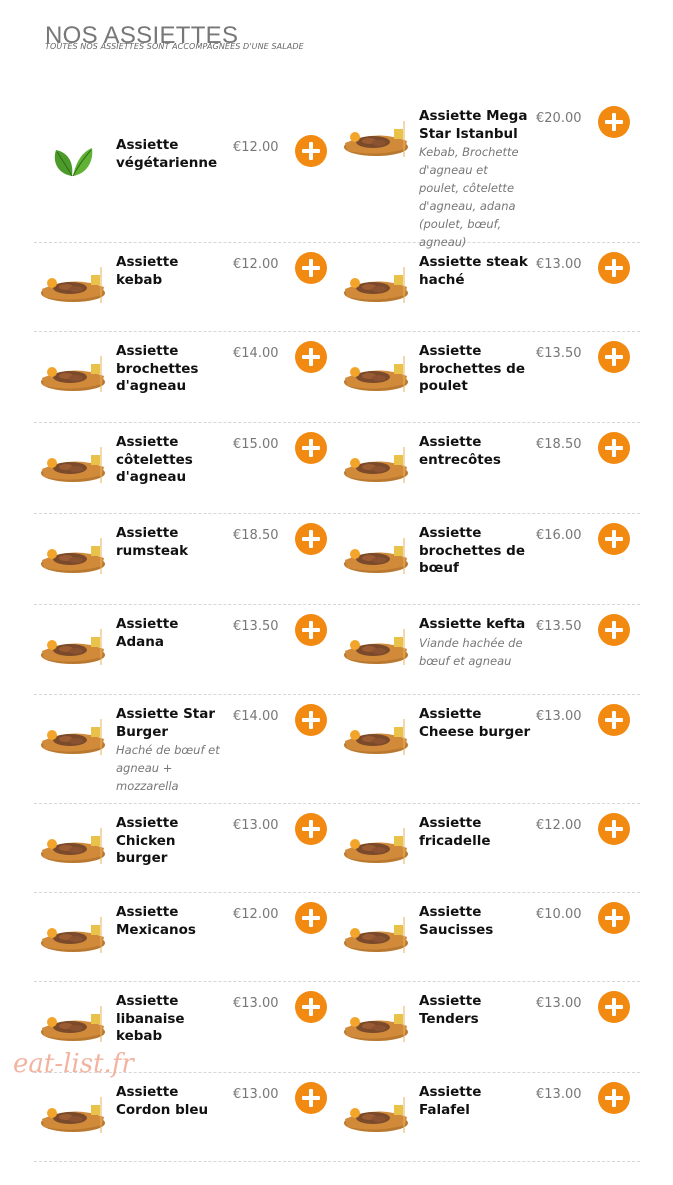 Image resolution: width=673 pixels, height=1185 pixels. Describe the element at coordinates (475, 271) in the screenshot. I see `item-name: Assiette steak haché` at that location.